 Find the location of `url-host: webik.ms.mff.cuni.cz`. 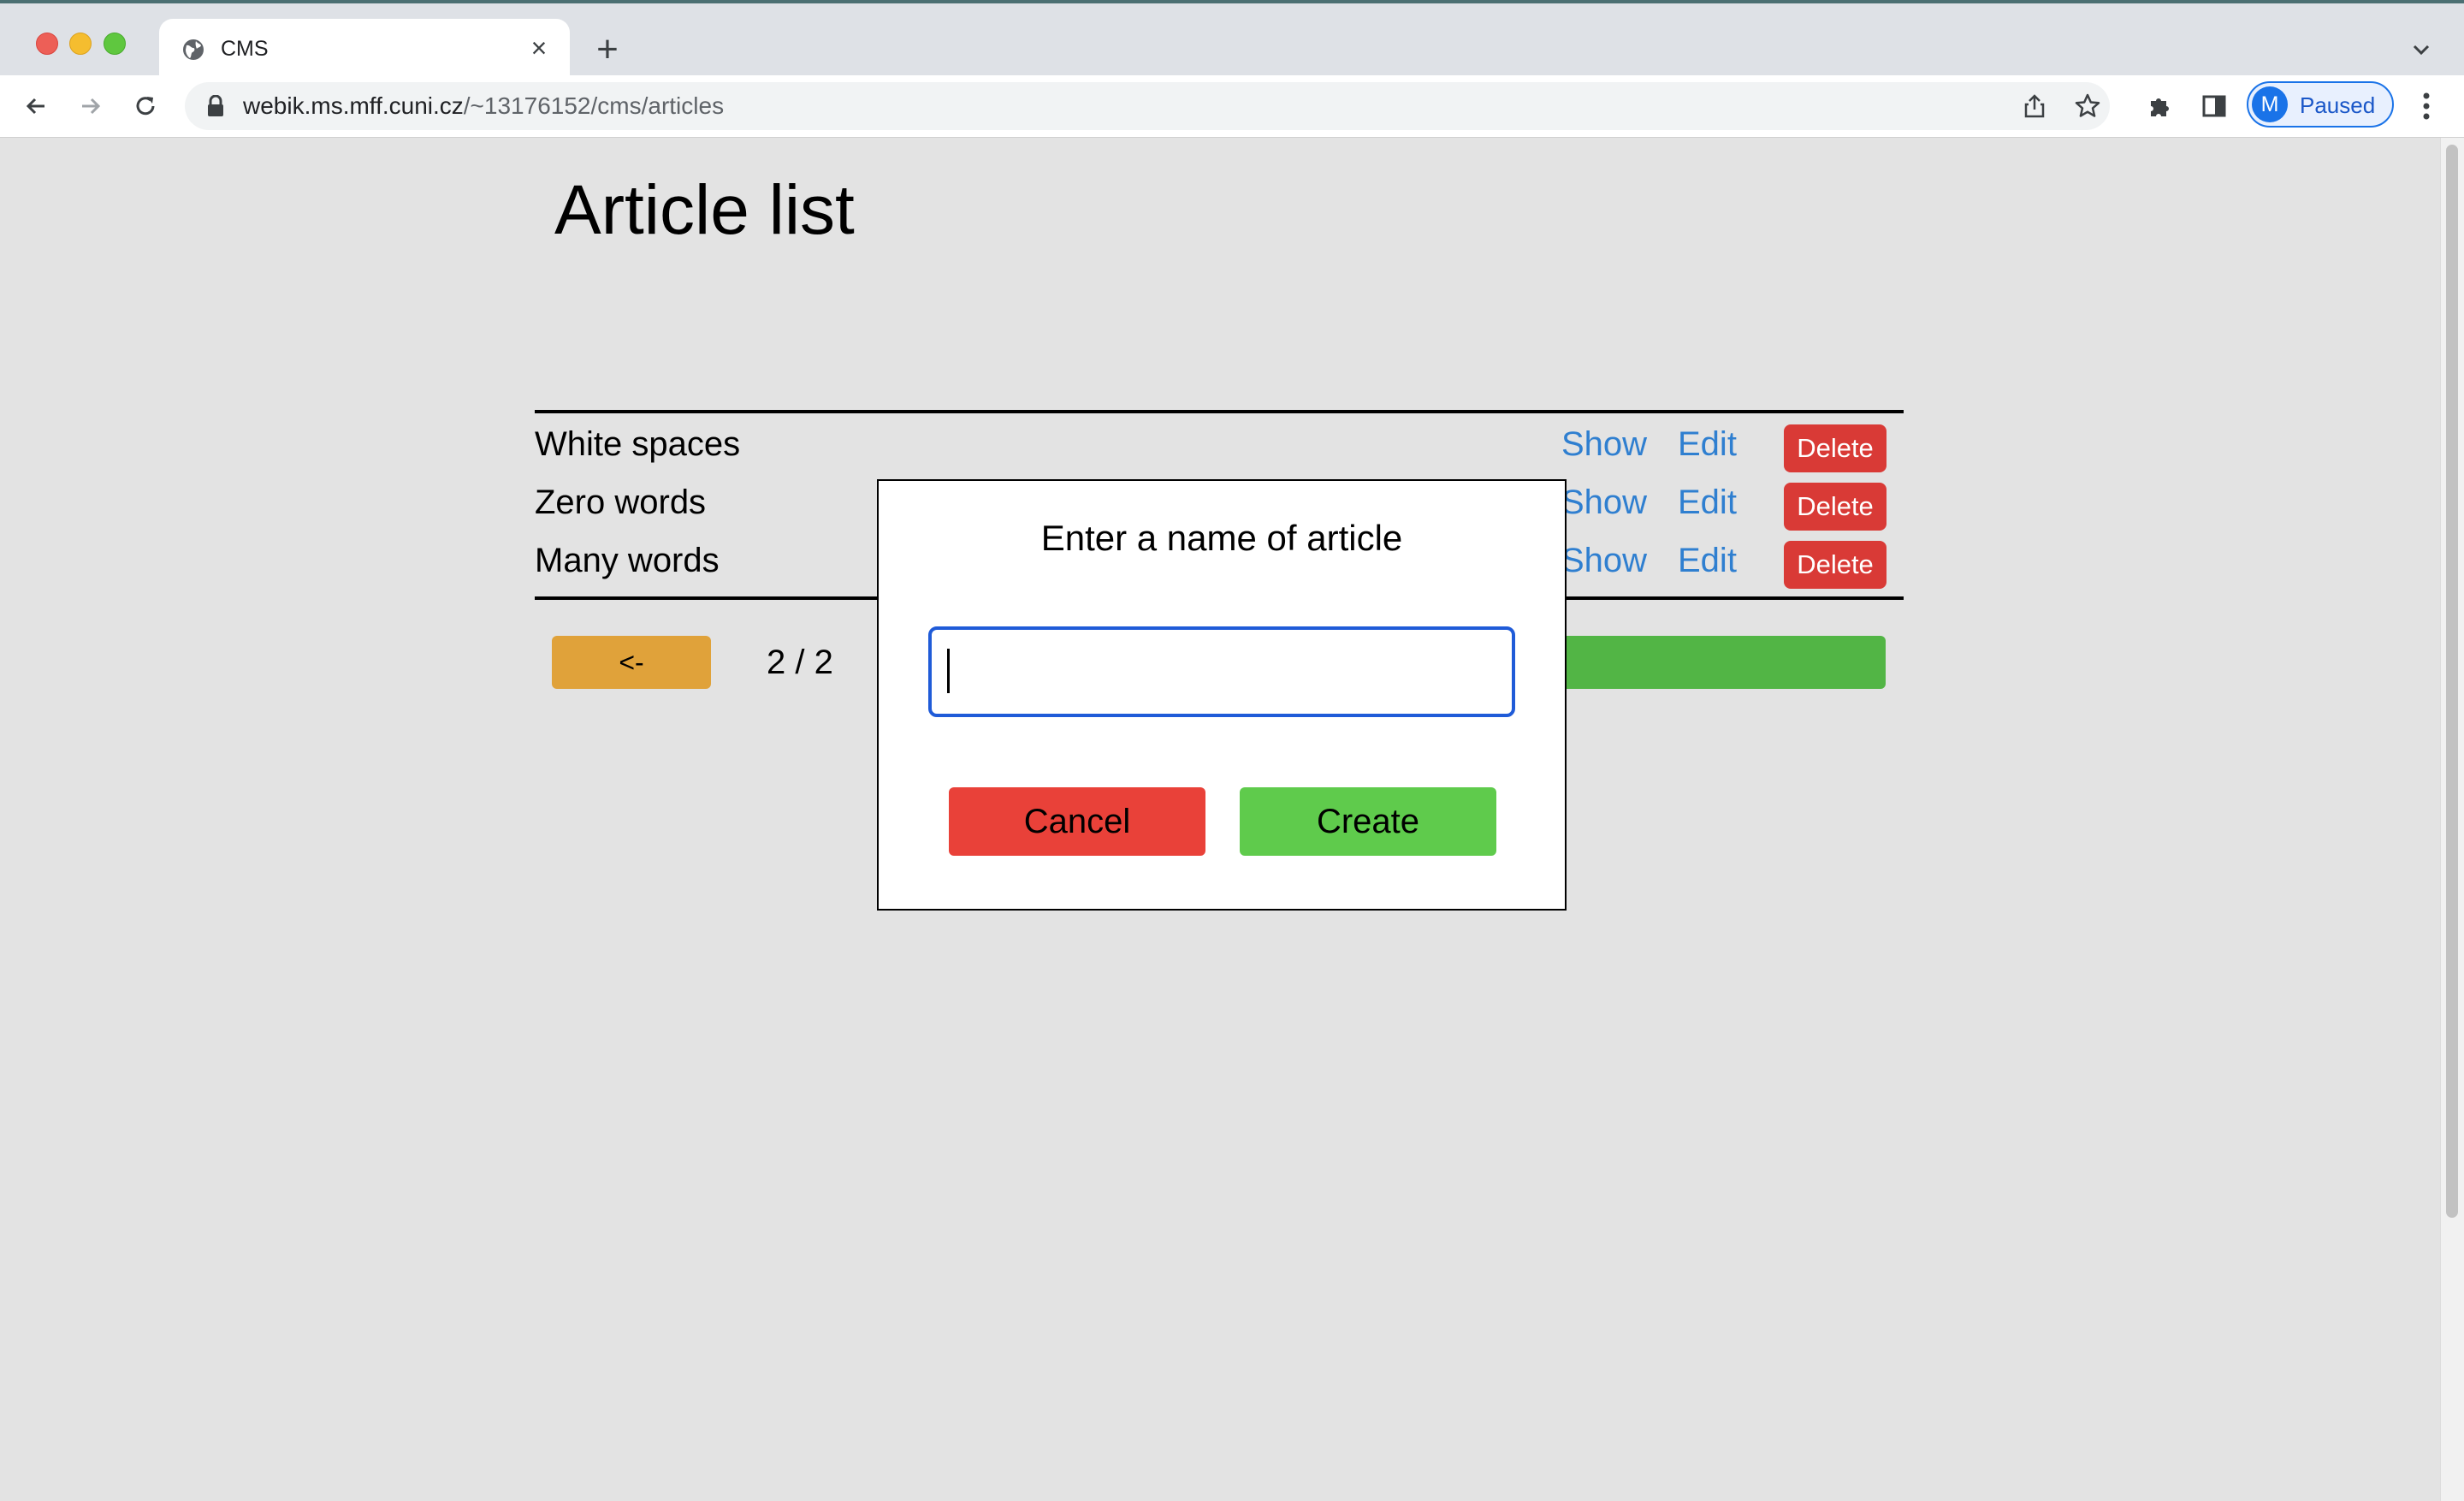

url-host: webik.ms.mff.cuni.cz is located at coordinates (353, 105).